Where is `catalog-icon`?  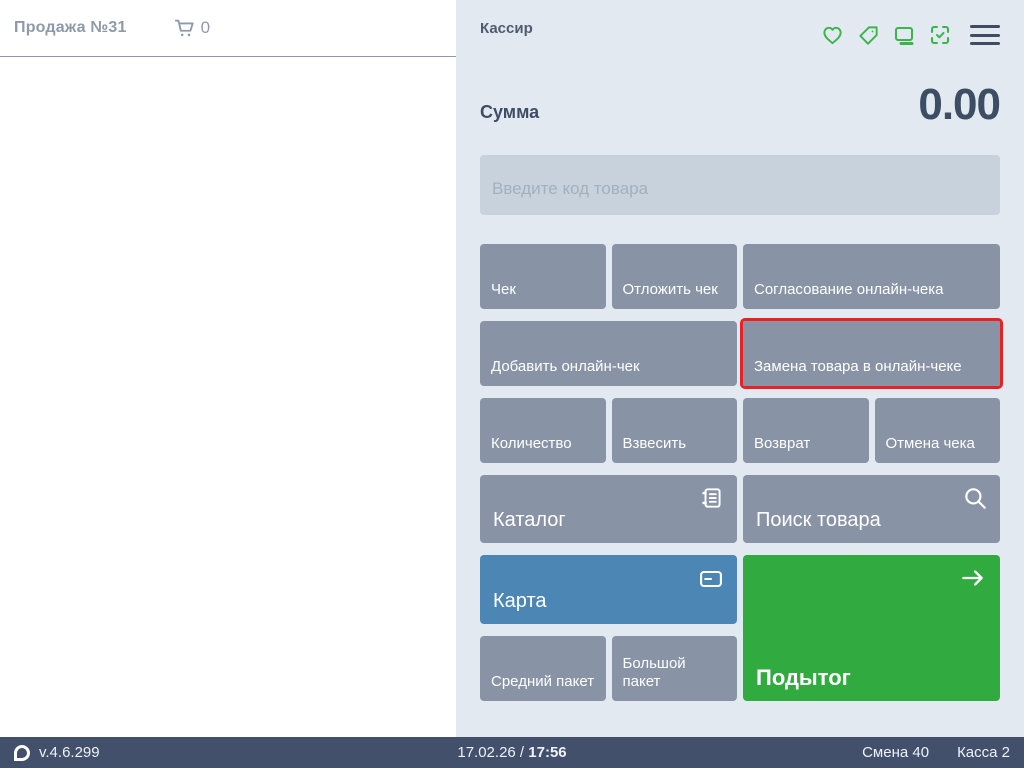 catalog-icon is located at coordinates (712, 498).